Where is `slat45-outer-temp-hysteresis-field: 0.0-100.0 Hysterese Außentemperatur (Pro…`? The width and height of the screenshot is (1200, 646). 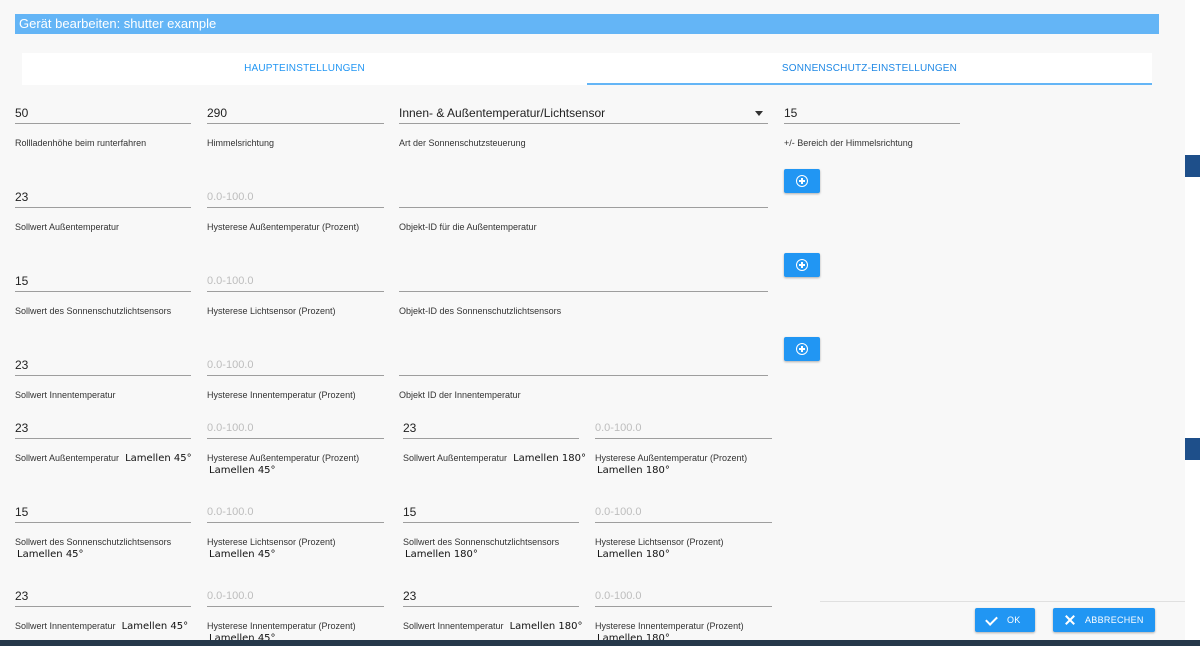 slat45-outer-temp-hysteresis-field: 0.0-100.0 Hysterese Außentemperatur (Pro… is located at coordinates (295, 447).